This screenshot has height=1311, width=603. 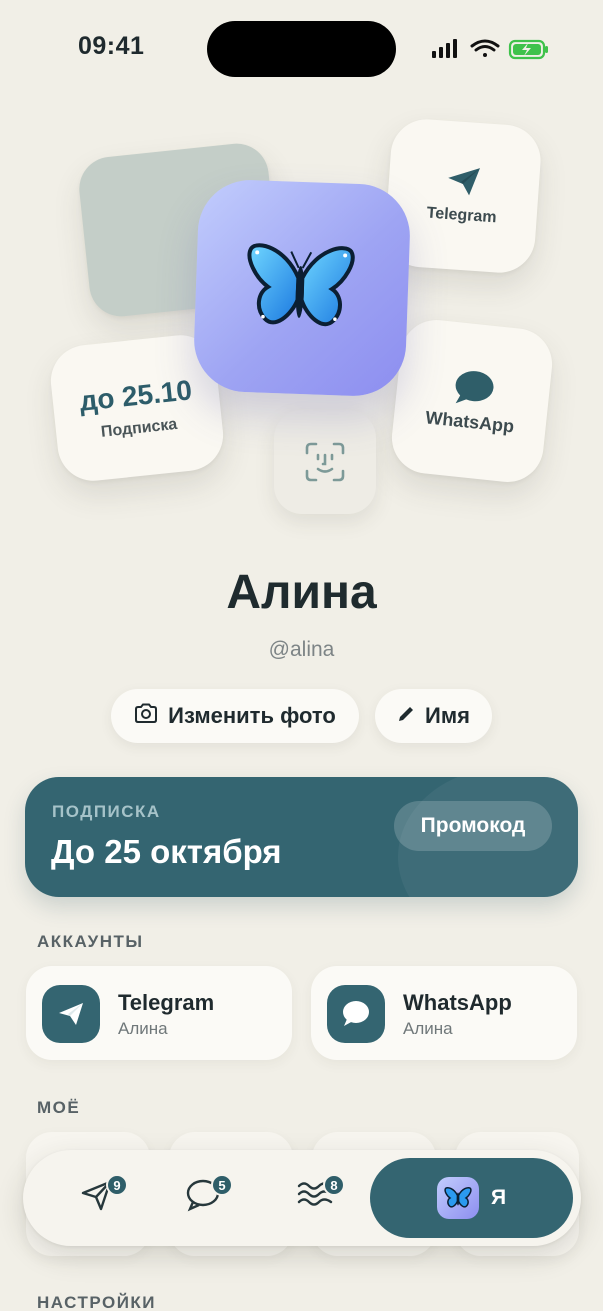 I want to click on tab-badge: 5, so click(x=222, y=1185).